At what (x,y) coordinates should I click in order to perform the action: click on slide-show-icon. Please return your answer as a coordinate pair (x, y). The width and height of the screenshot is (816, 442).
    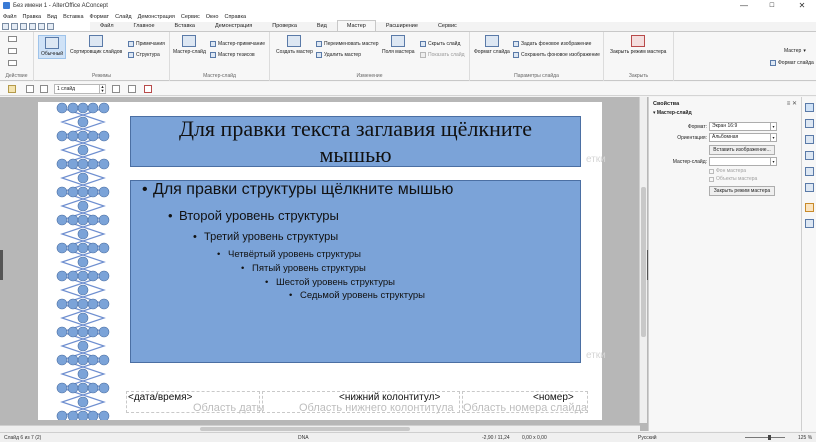
    Looking at the image, I should click on (12, 89).